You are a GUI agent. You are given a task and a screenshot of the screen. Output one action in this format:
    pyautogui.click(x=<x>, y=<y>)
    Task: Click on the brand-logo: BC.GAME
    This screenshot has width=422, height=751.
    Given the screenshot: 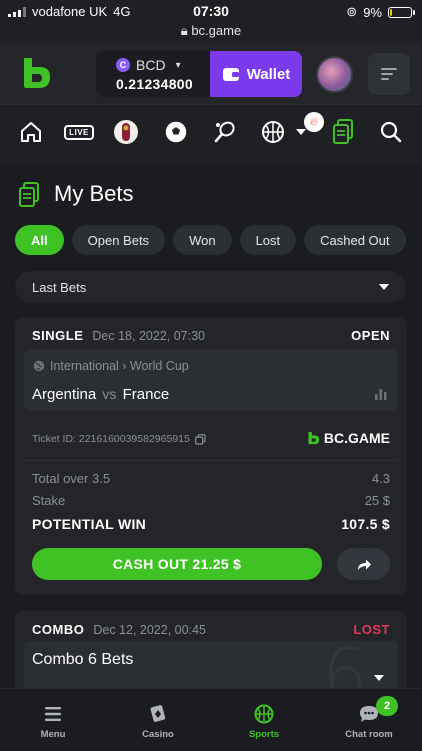 What is the action you would take?
    pyautogui.click(x=348, y=438)
    